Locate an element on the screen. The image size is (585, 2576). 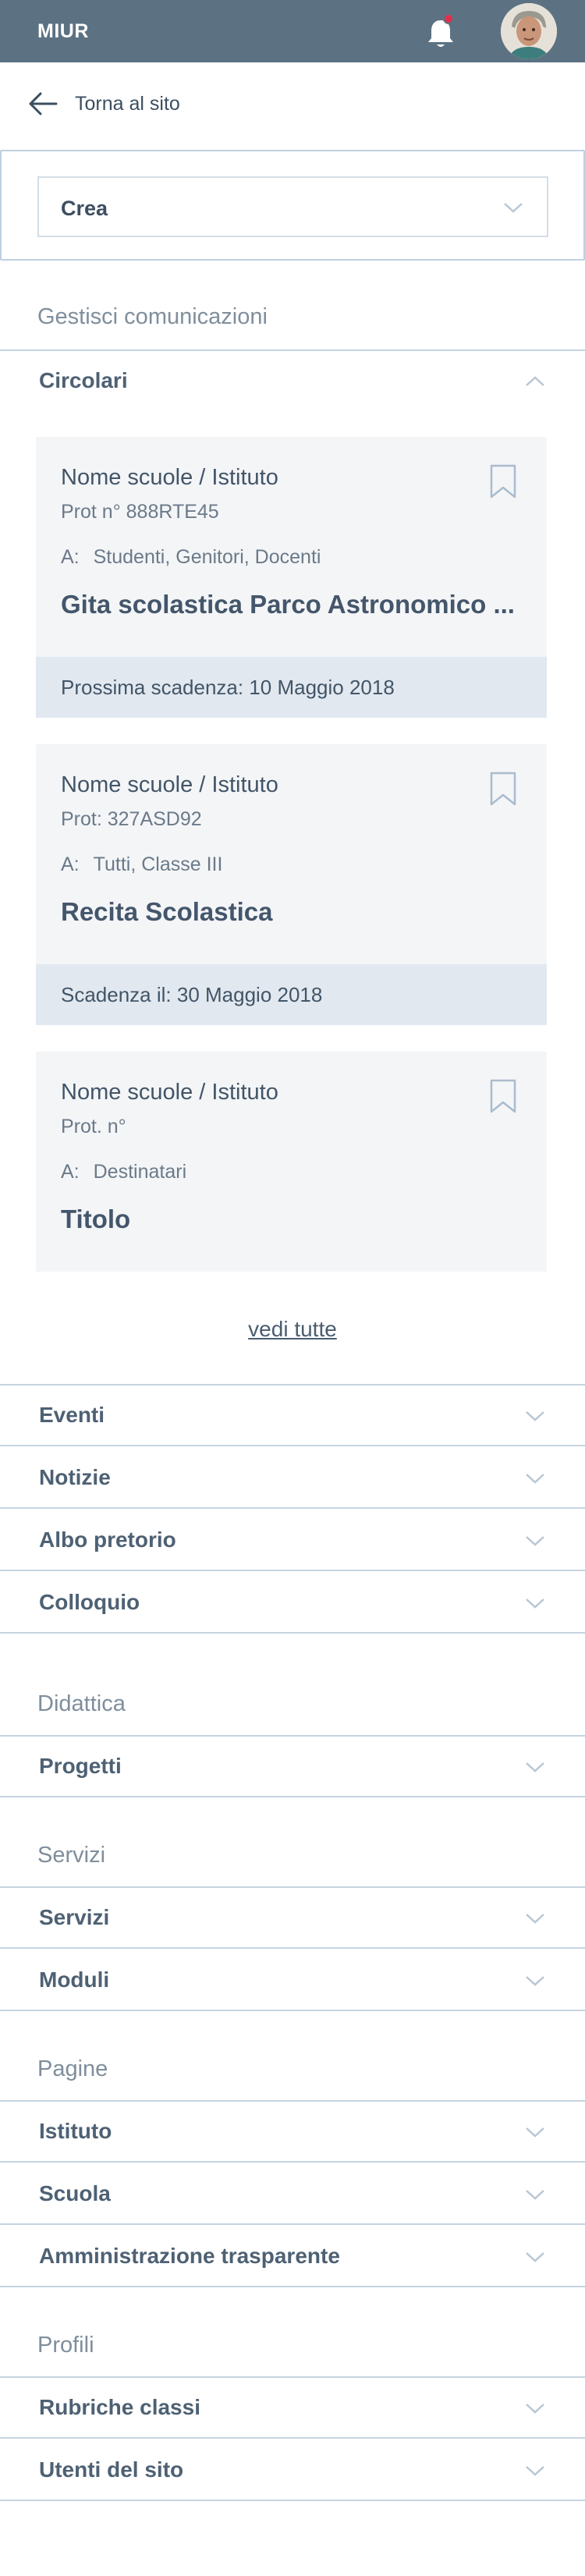
card-prot: Prot: 327ASD92 is located at coordinates (131, 819).